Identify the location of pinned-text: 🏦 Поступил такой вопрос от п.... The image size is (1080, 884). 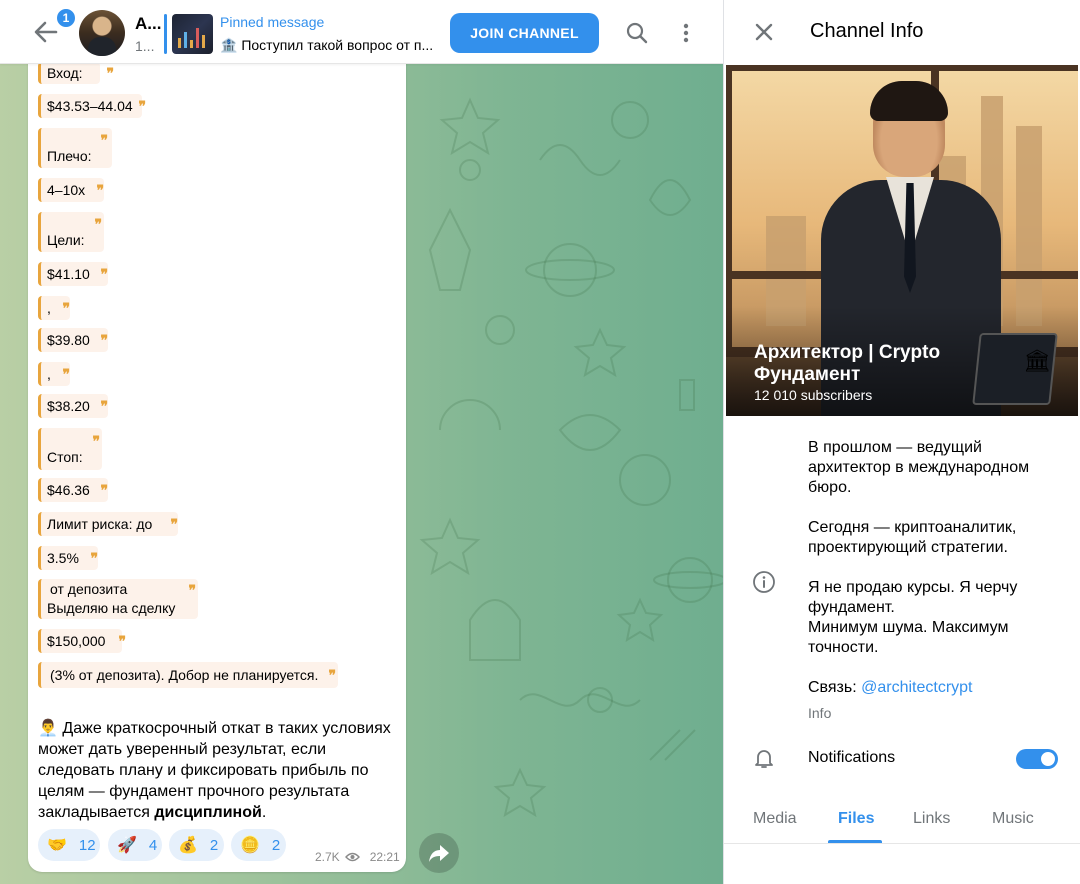
(330, 45).